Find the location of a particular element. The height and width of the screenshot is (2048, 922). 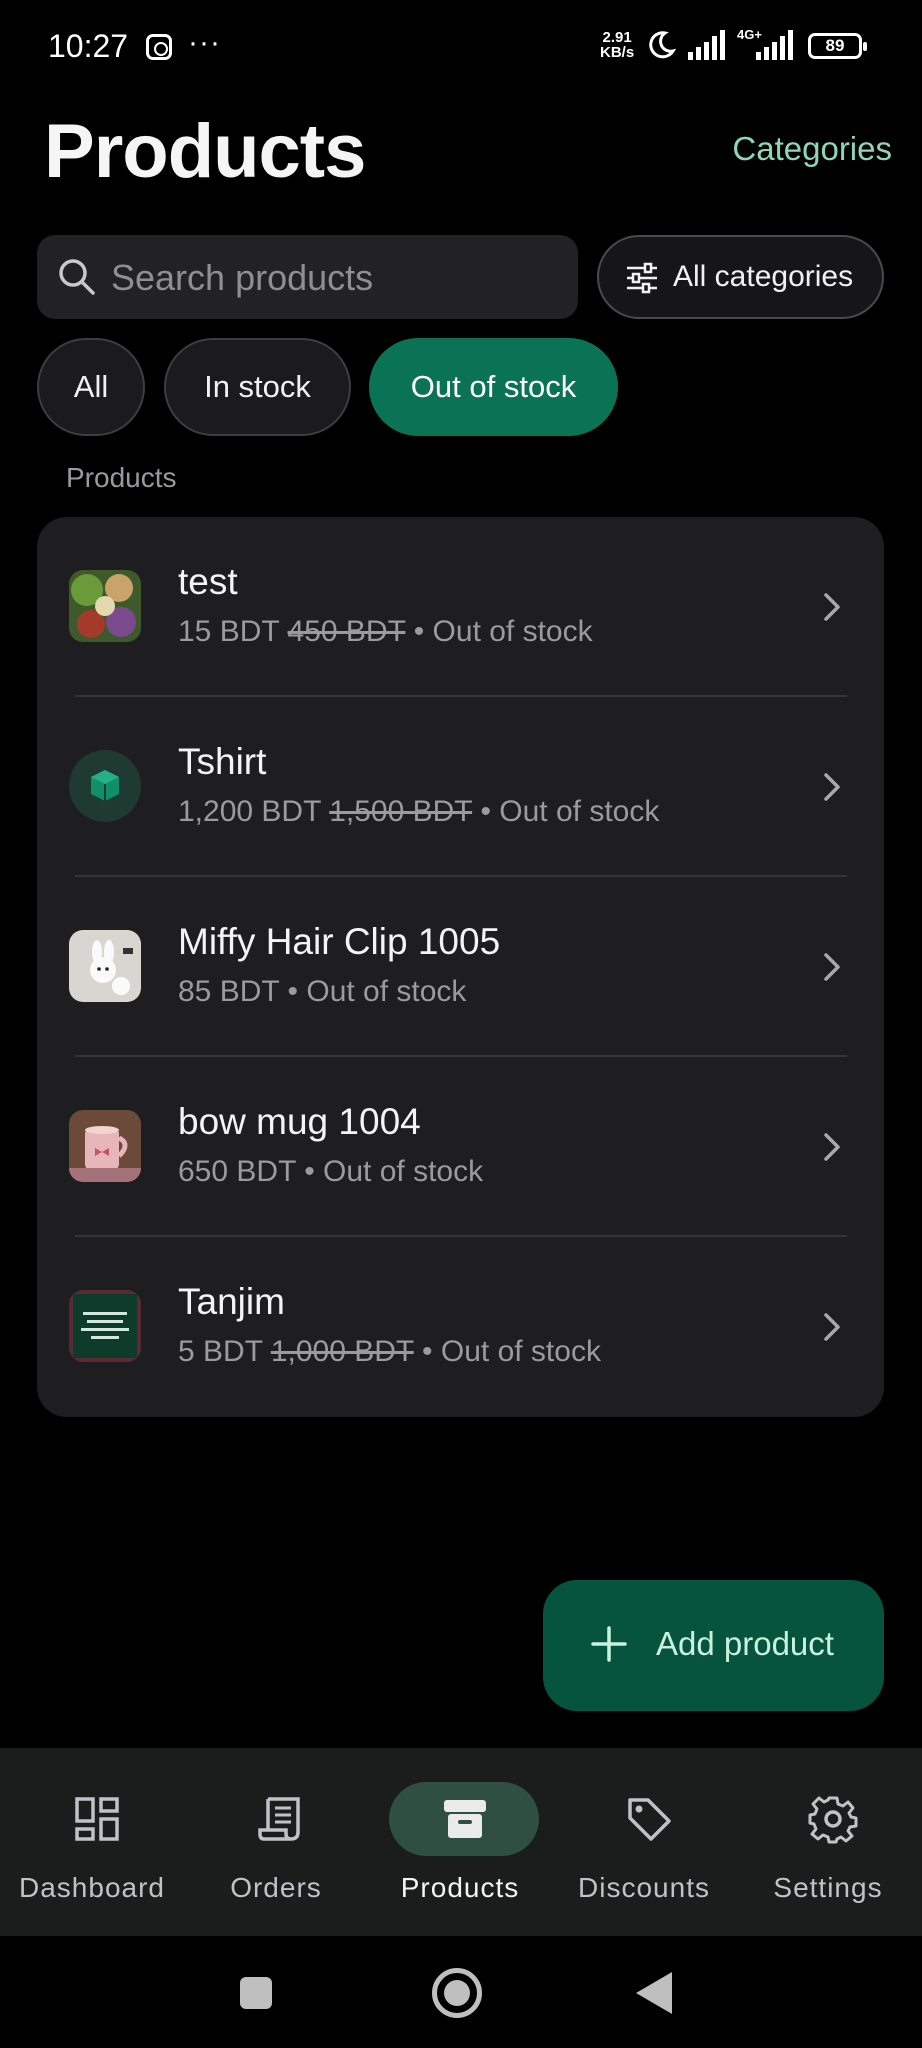

network-speed-unit: KB/s is located at coordinates (617, 52).